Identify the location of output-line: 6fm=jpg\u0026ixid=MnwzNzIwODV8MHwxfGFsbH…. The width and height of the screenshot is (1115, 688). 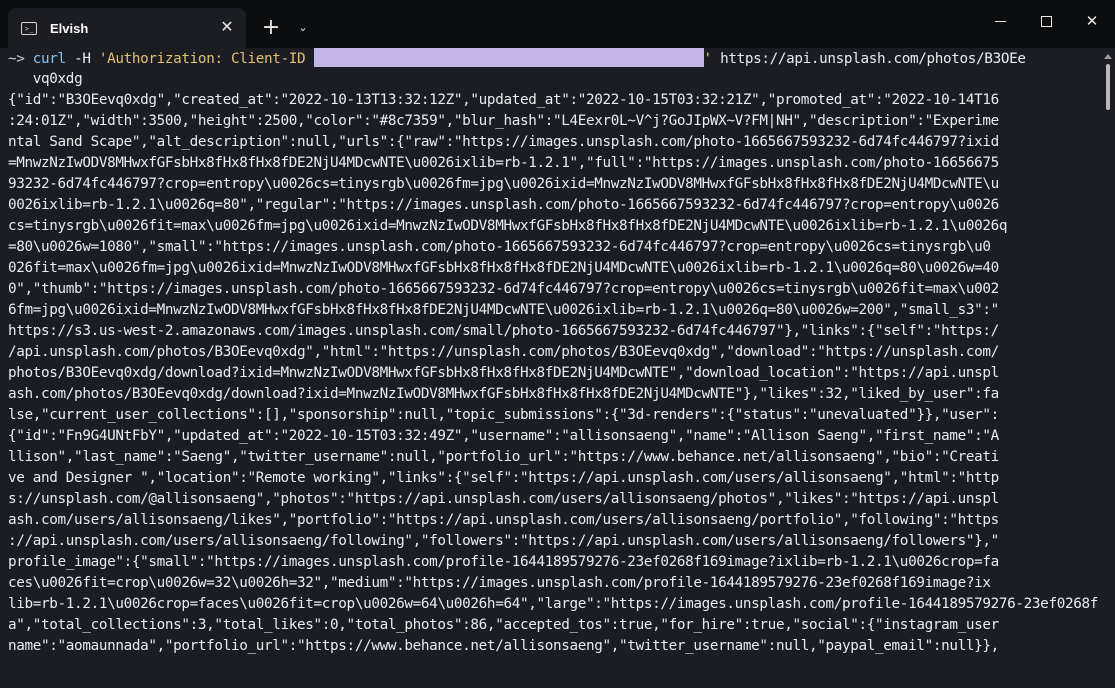
(503, 310).